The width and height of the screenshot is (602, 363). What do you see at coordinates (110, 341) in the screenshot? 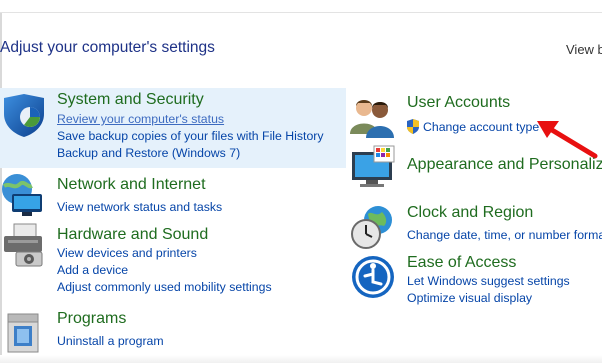
I see `link-uninstall-program: Uninstall a program` at bounding box center [110, 341].